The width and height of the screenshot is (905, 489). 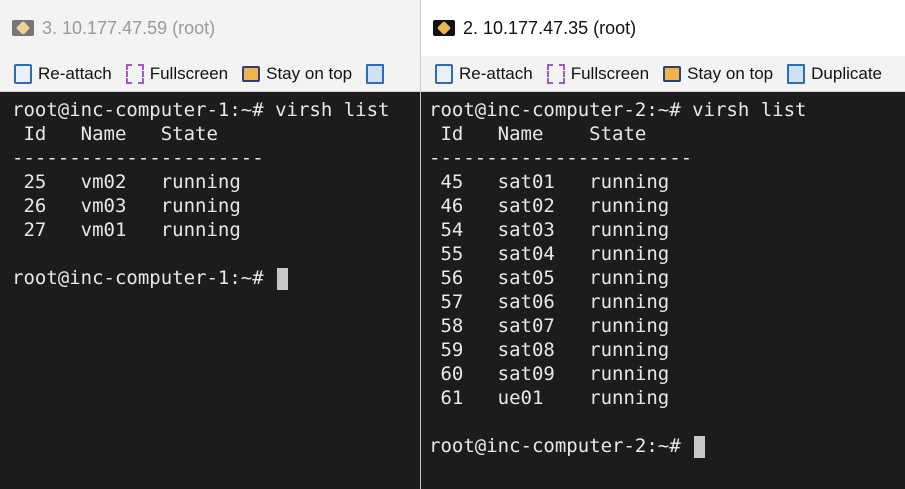 What do you see at coordinates (126, 230) in the screenshot?
I see `table-row: 27 vm01 running` at bounding box center [126, 230].